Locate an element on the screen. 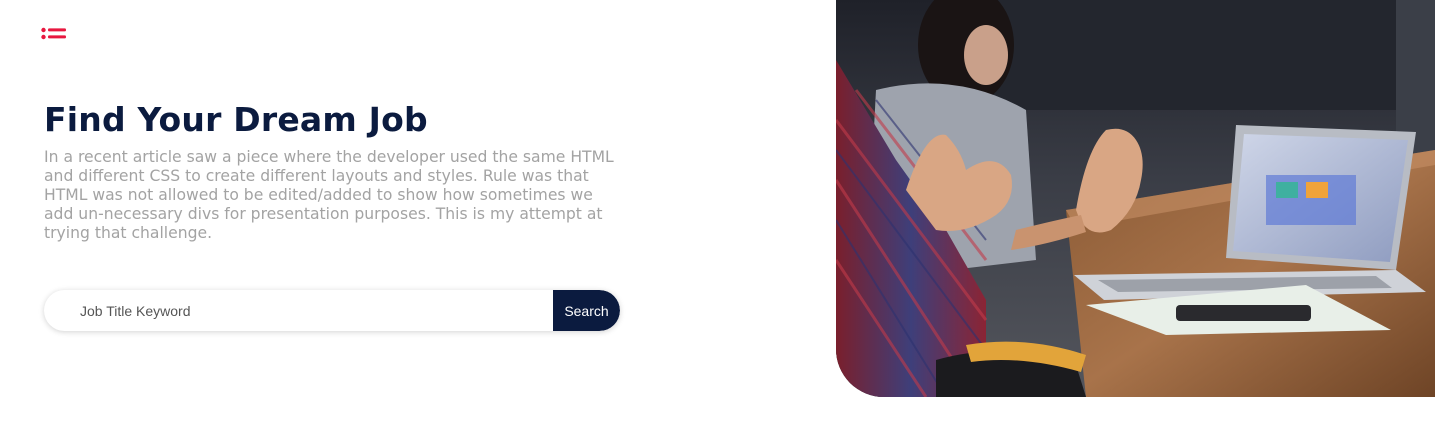 This screenshot has height=441, width=1435. job-title-keyword-input is located at coordinates (298, 310).